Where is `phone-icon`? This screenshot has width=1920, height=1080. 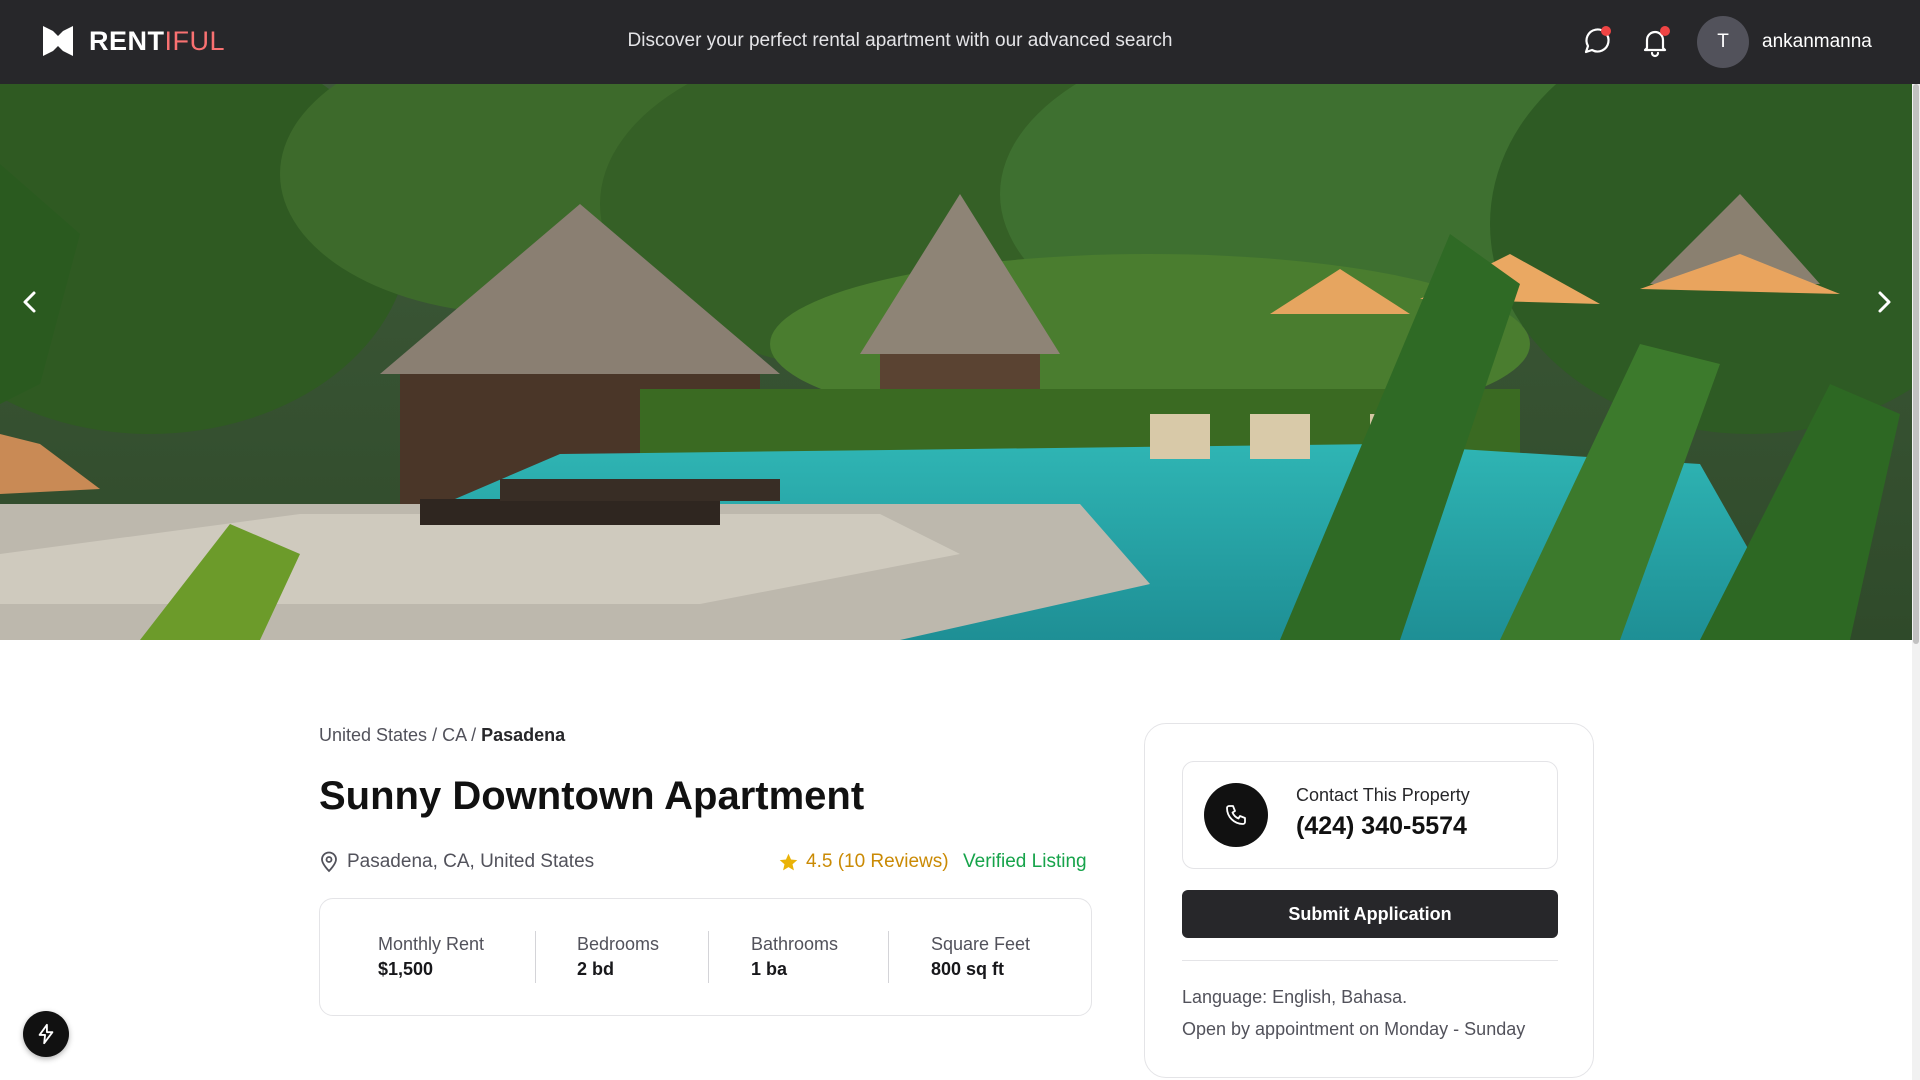
phone-icon is located at coordinates (1236, 815).